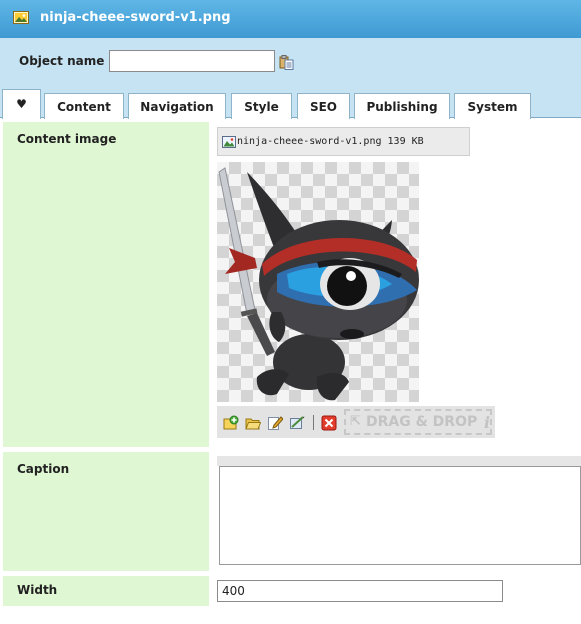 This screenshot has width=581, height=624. Describe the element at coordinates (253, 423) in the screenshot. I see `open-folder-icon` at that location.